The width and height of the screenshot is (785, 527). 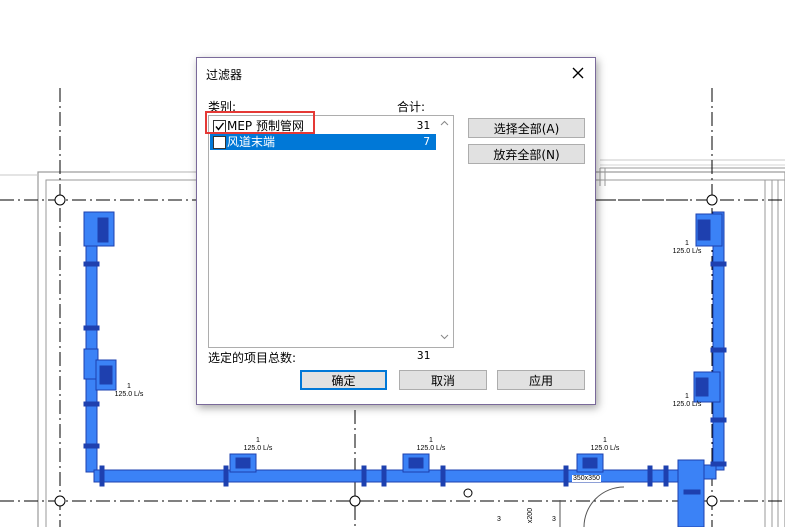 What do you see at coordinates (444, 123) in the screenshot?
I see `scroll-up-icon` at bounding box center [444, 123].